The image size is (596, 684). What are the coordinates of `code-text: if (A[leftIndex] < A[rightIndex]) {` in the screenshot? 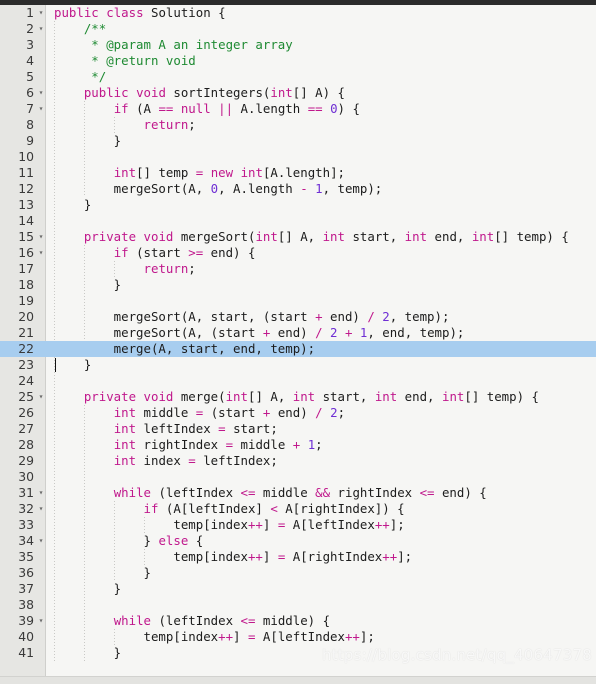 It's located at (229, 509).